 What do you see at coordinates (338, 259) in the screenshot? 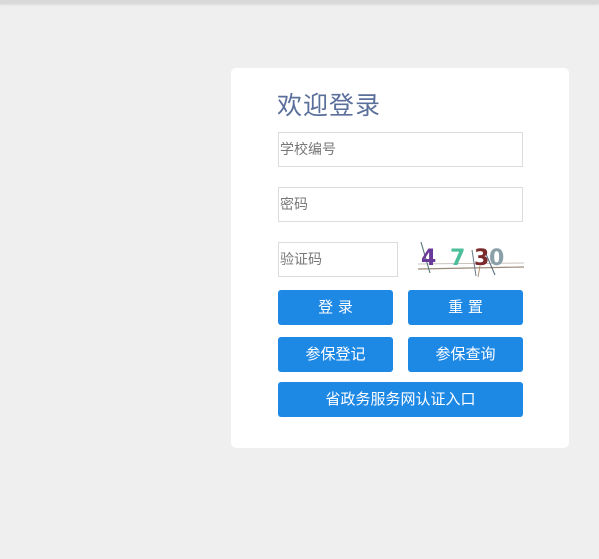
I see `captcha-input` at bounding box center [338, 259].